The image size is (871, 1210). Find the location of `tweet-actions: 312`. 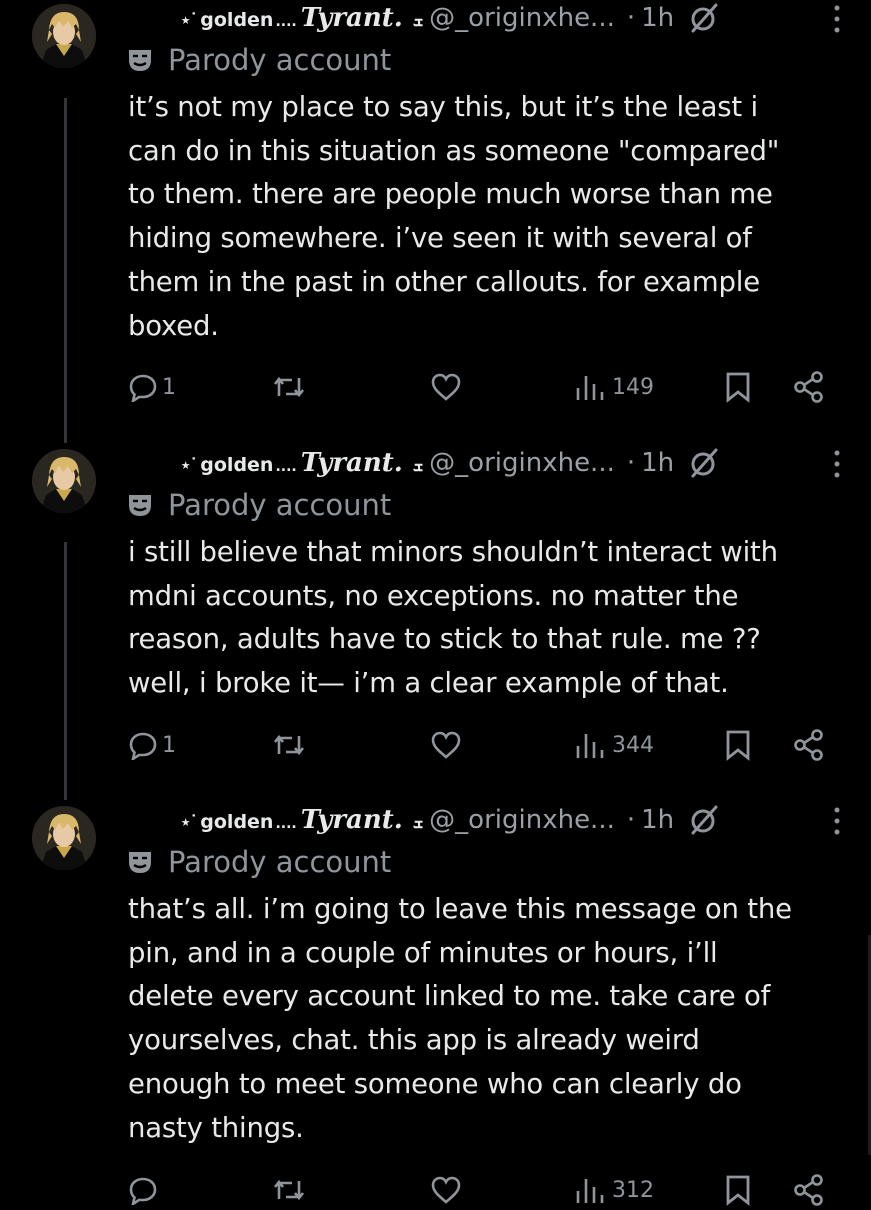

tweet-actions: 312 is located at coordinates (484, 1190).